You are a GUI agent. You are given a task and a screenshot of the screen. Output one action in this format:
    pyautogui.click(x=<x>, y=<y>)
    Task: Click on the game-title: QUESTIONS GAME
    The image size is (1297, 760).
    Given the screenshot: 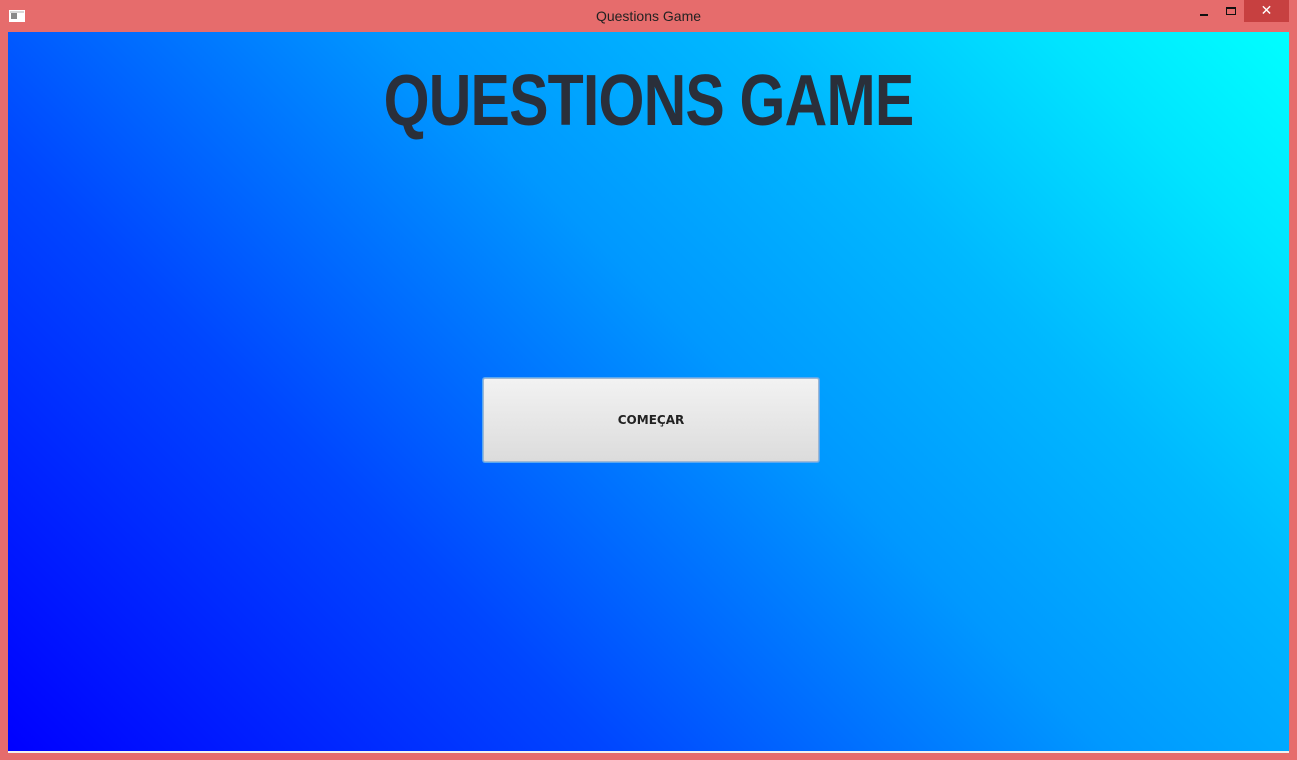 What is the action you would take?
    pyautogui.click(x=649, y=101)
    